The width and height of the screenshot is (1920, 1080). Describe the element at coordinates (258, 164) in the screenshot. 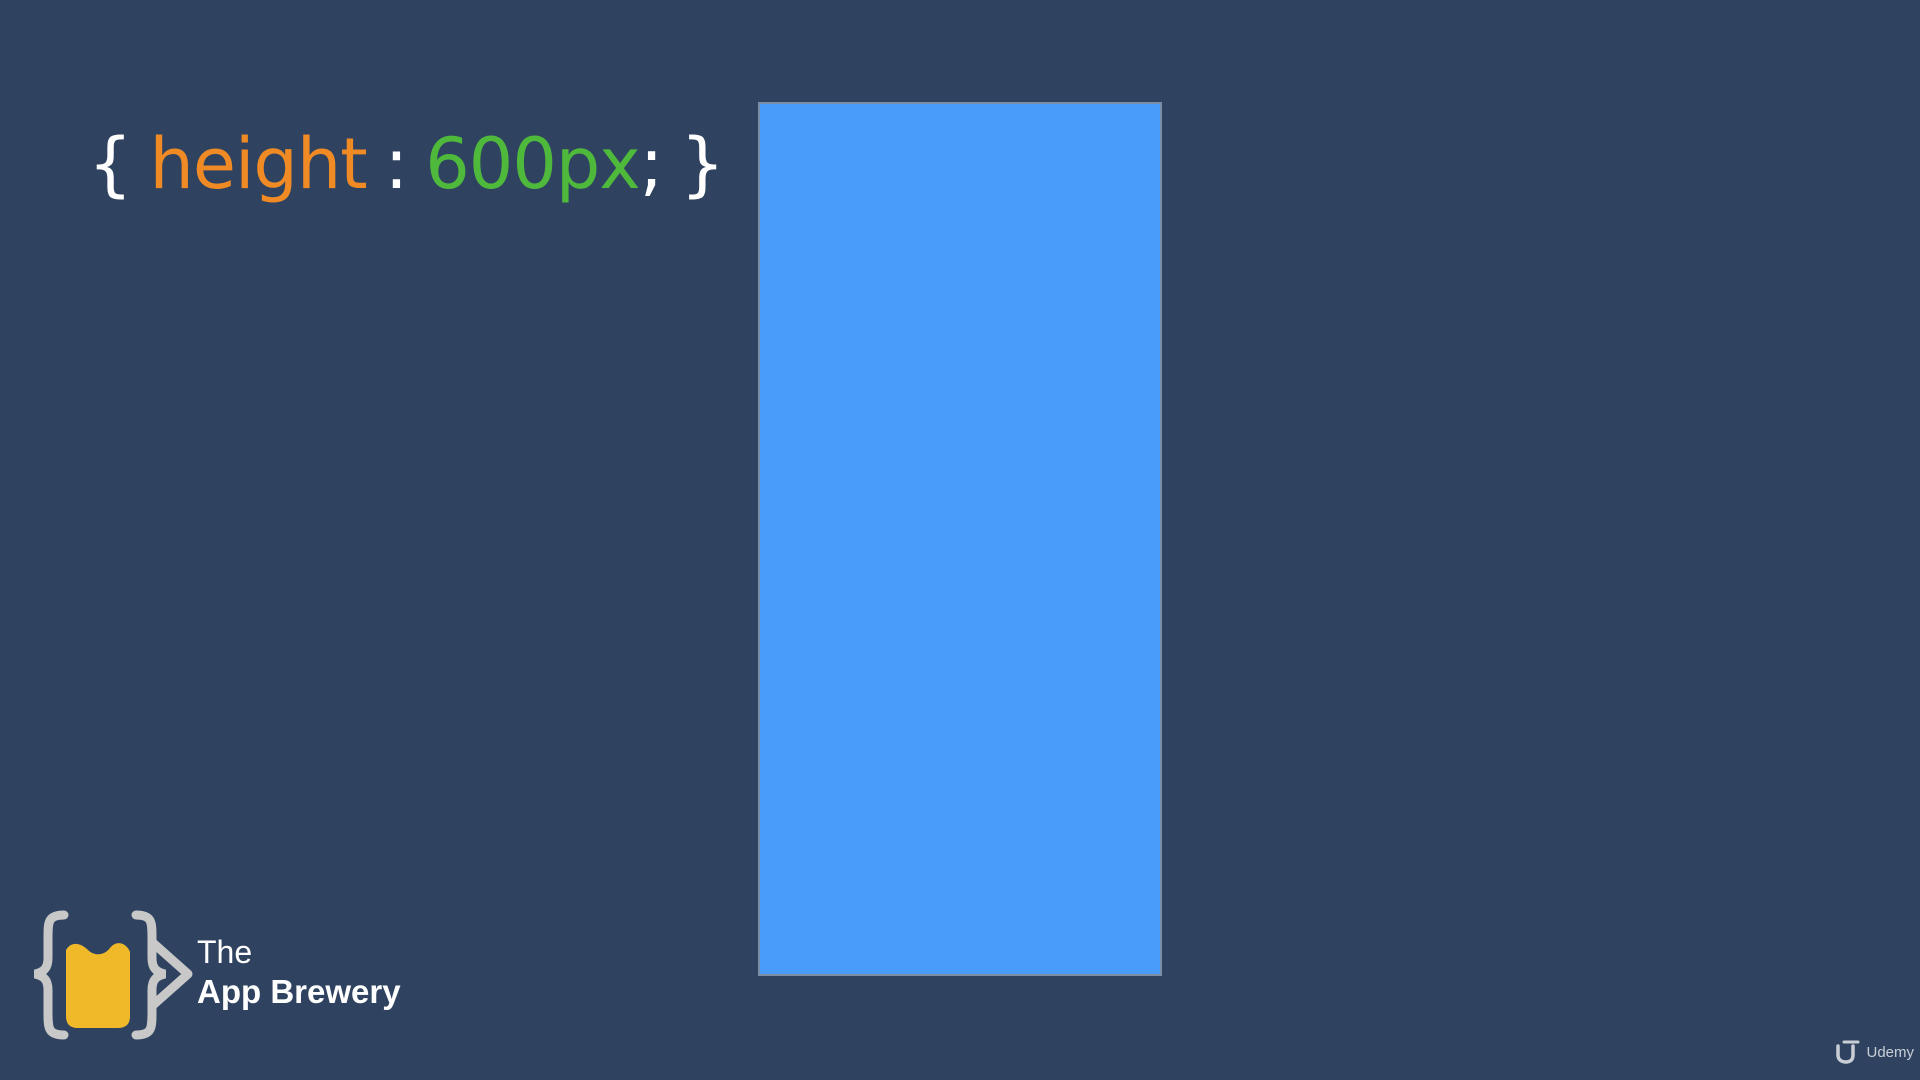

I see `css-property: height` at that location.